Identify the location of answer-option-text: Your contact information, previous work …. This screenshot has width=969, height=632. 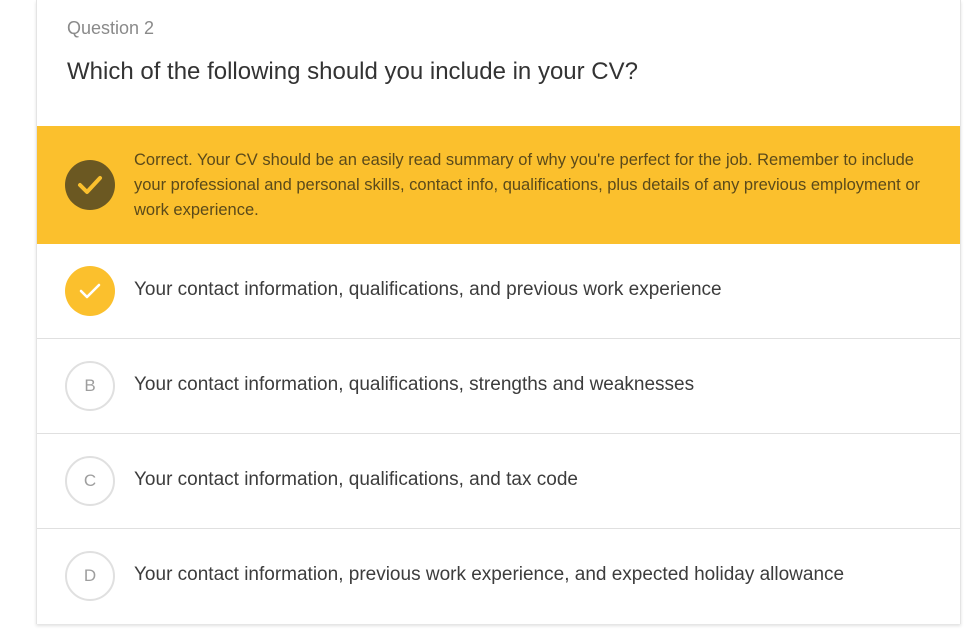
(489, 574).